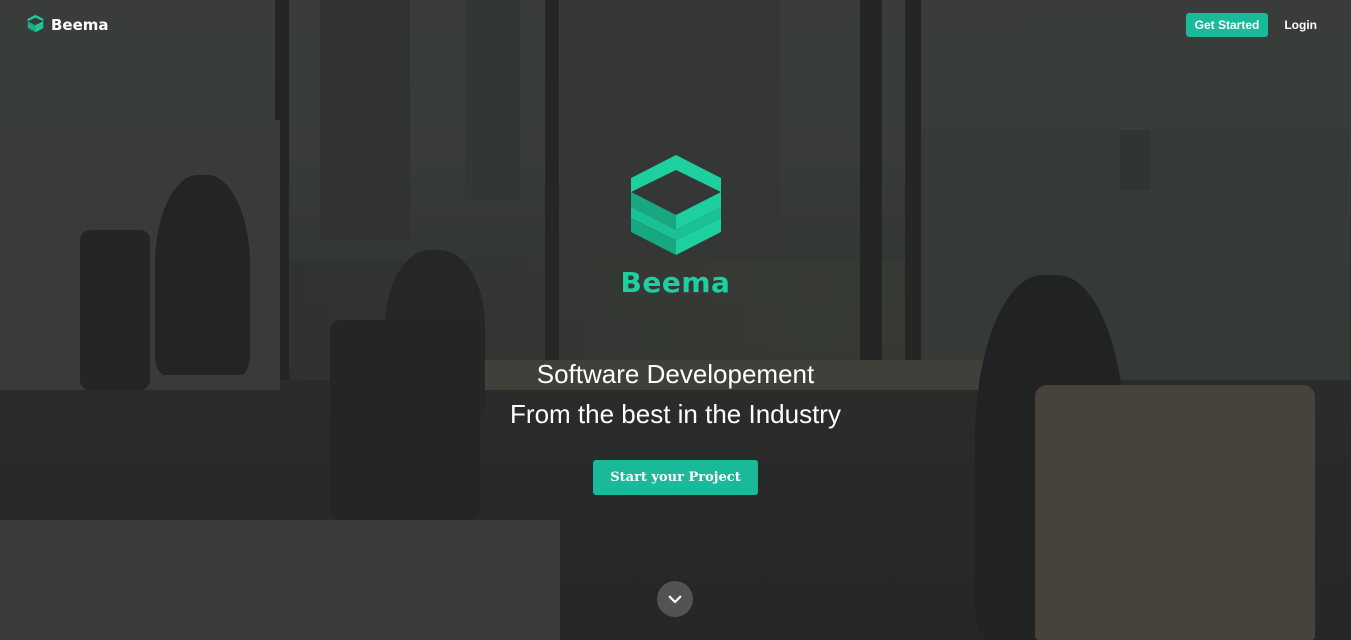 The image size is (1351, 640). Describe the element at coordinates (1227, 25) in the screenshot. I see `get-started-button: Get Started` at that location.